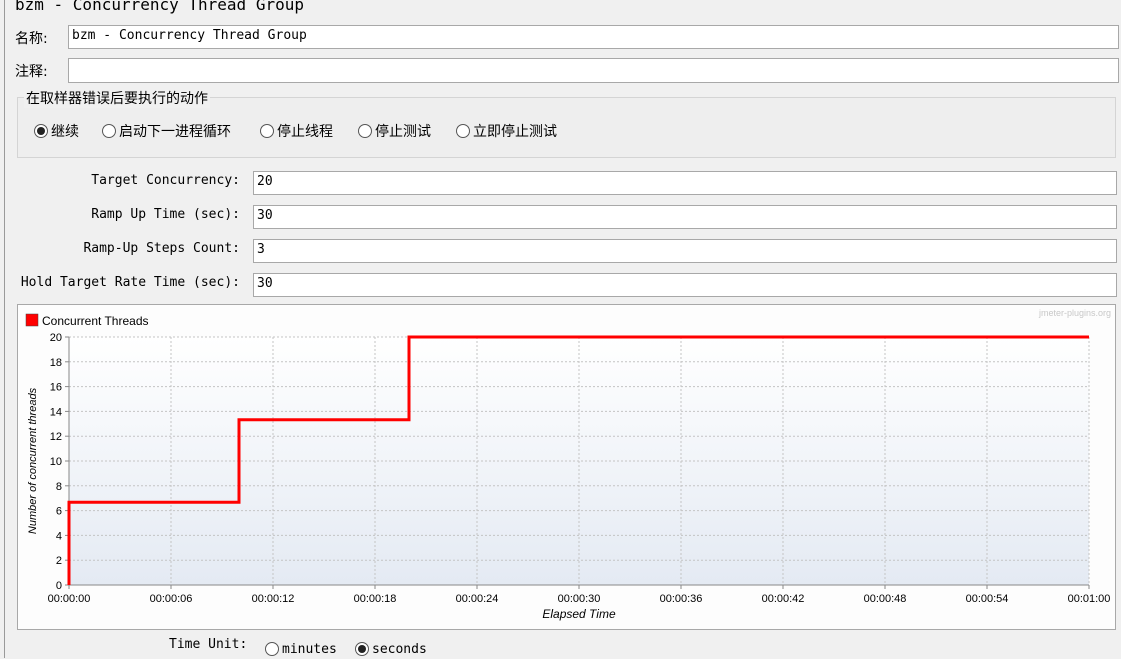  I want to click on y-tick-label: 14, so click(56, 412).